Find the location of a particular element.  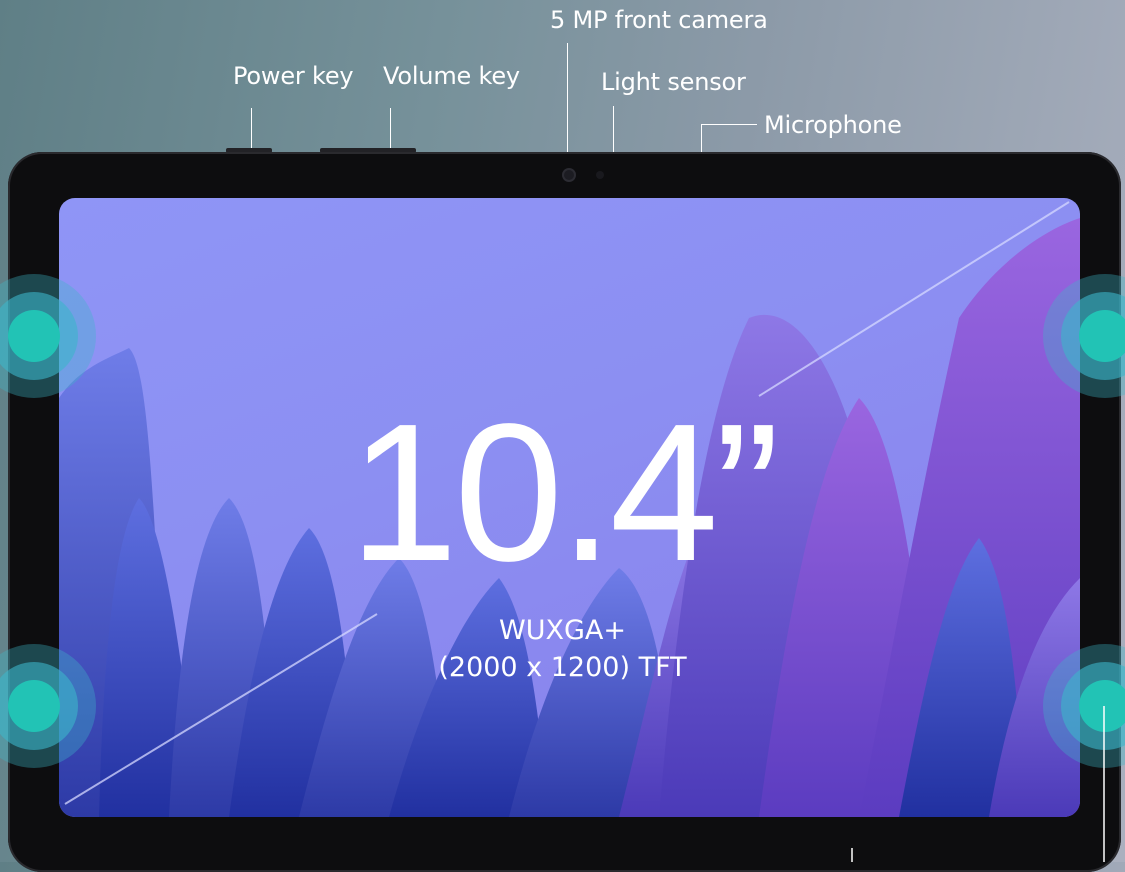

power-key-leader is located at coordinates (251, 128).